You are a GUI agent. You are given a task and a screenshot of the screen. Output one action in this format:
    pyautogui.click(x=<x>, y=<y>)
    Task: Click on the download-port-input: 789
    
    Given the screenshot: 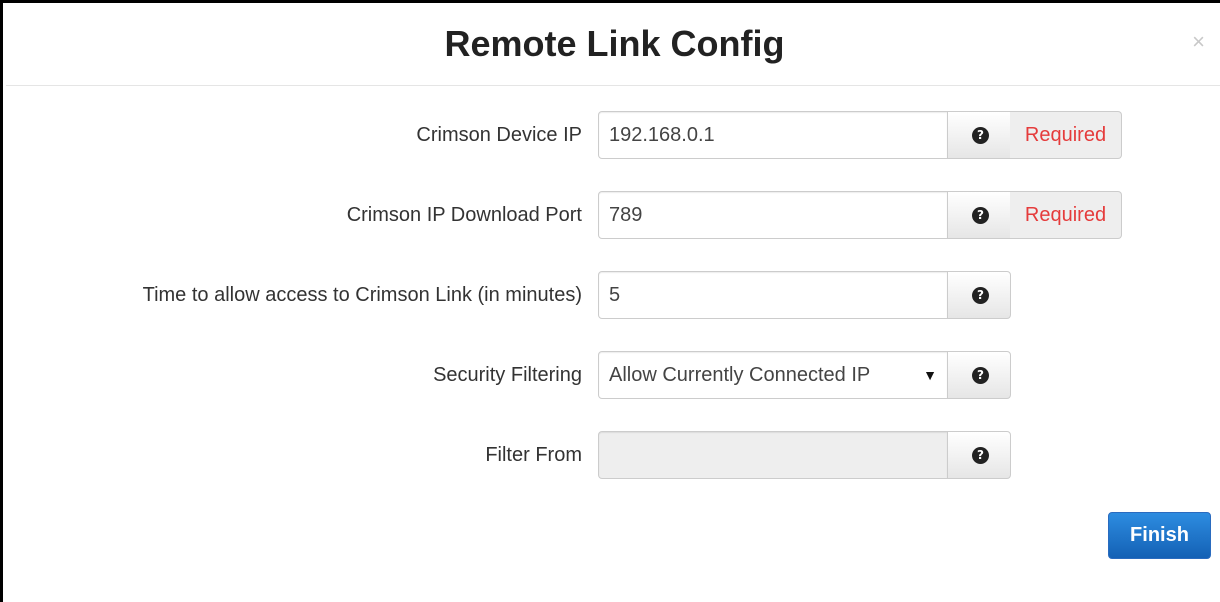 What is the action you would take?
    pyautogui.click(x=773, y=215)
    